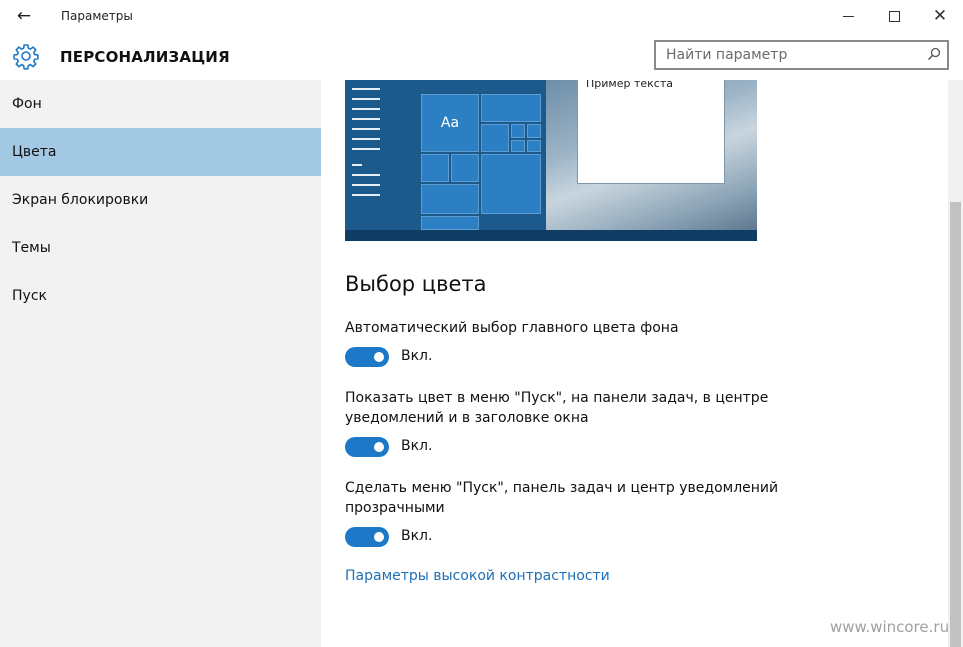  I want to click on scrollbar-thumb, so click(955, 424).